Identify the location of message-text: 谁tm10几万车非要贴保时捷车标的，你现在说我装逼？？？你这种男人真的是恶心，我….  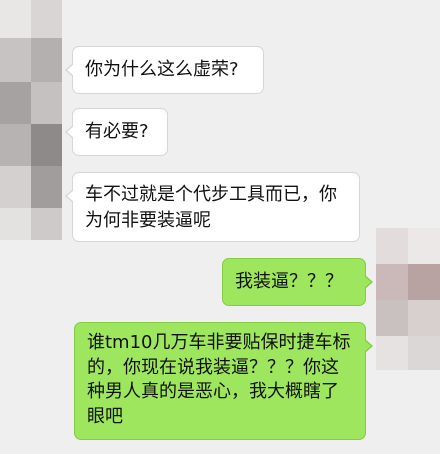
(219, 379).